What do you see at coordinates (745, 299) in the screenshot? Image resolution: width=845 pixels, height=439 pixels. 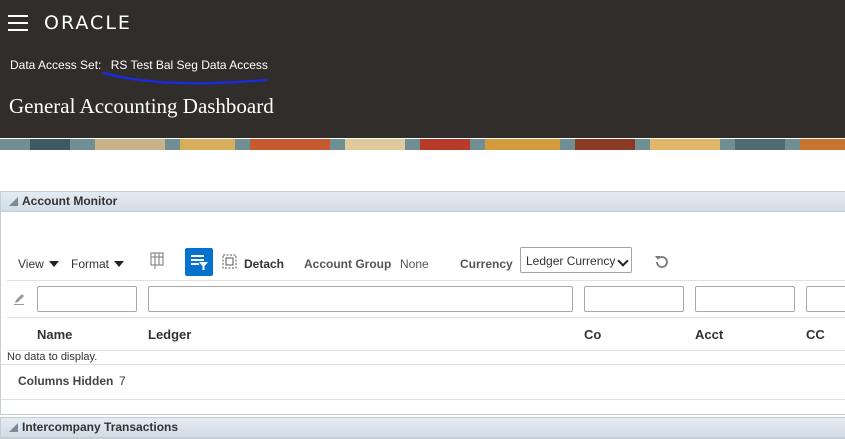 I see `acct-filter-input` at bounding box center [745, 299].